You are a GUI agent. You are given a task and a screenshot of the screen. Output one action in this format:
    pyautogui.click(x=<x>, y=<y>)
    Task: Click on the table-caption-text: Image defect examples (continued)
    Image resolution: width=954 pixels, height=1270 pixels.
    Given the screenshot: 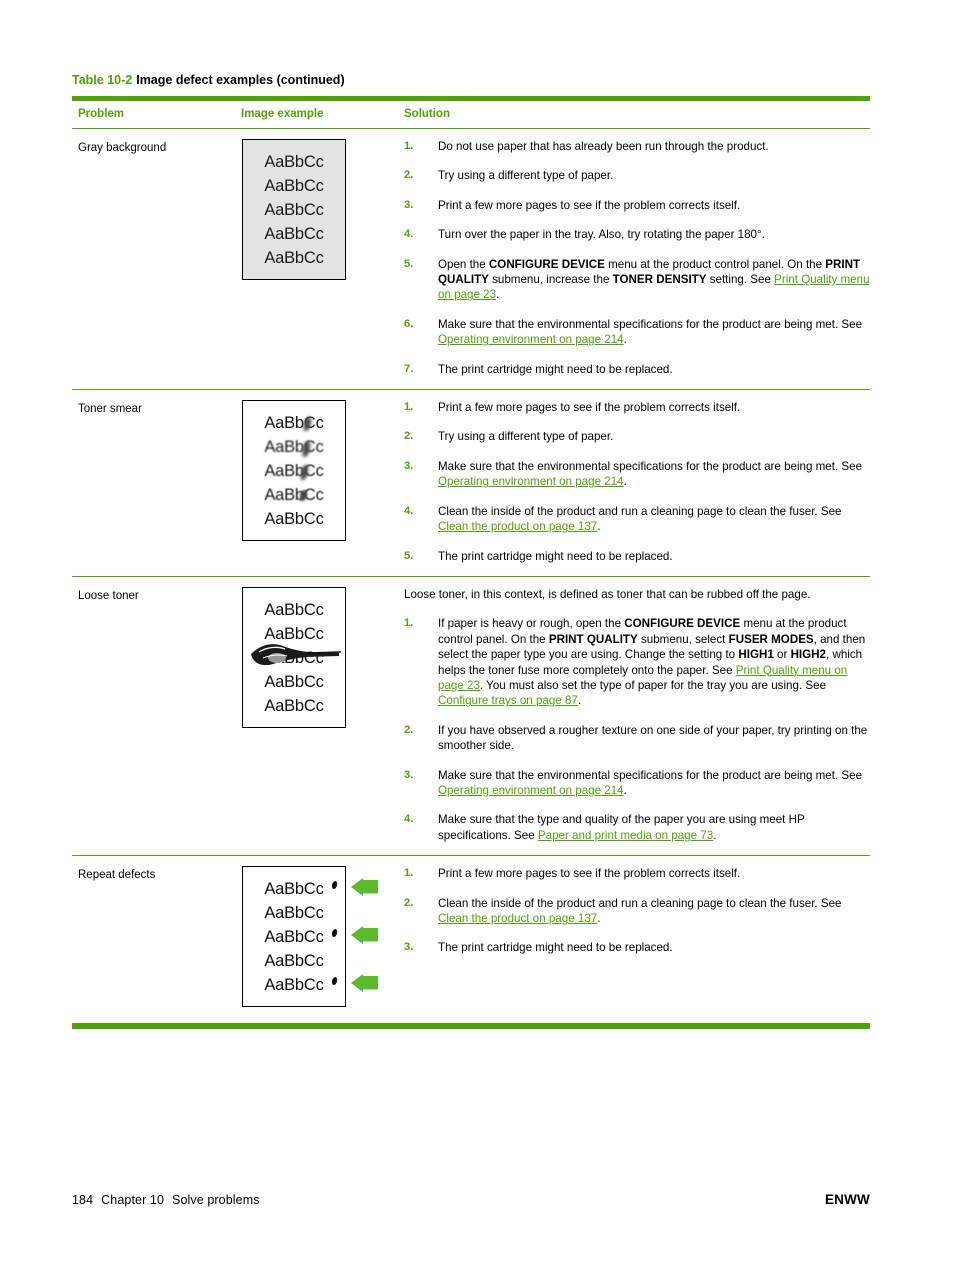 What is the action you would take?
    pyautogui.click(x=240, y=80)
    